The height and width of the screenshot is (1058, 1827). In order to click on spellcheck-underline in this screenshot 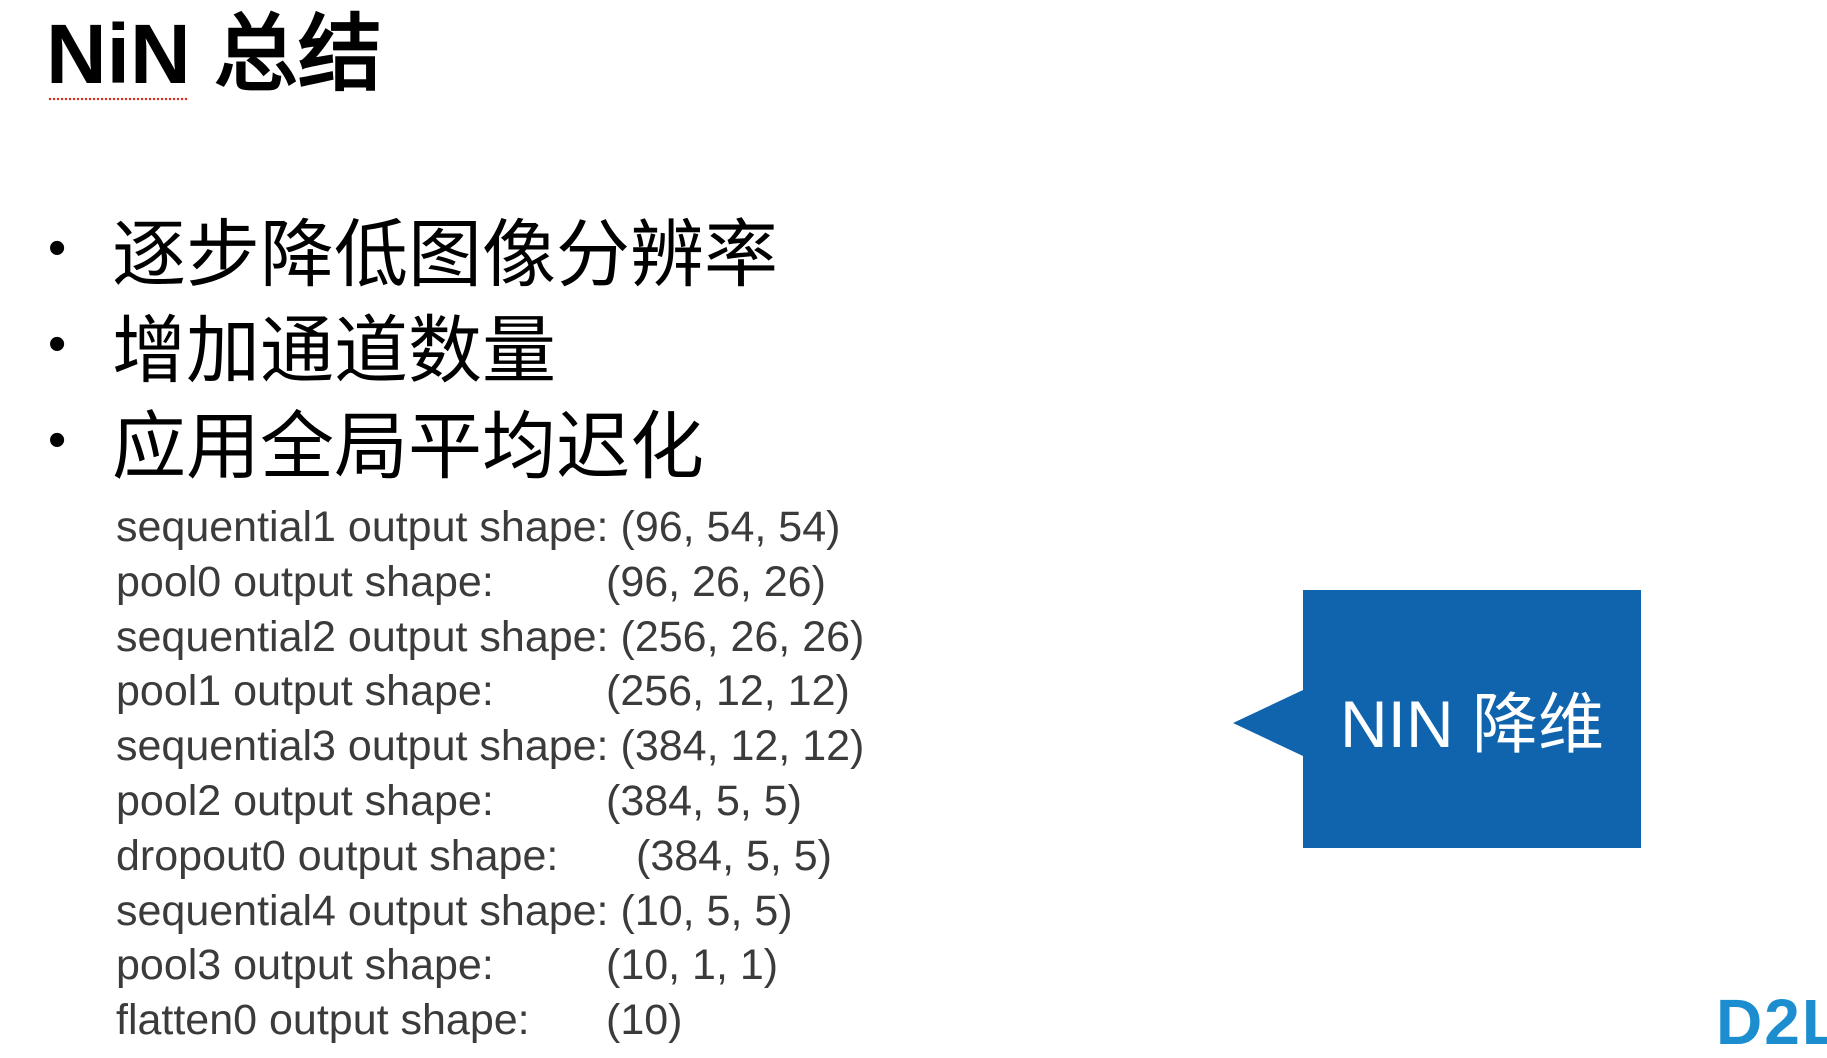, I will do `click(118, 98)`.